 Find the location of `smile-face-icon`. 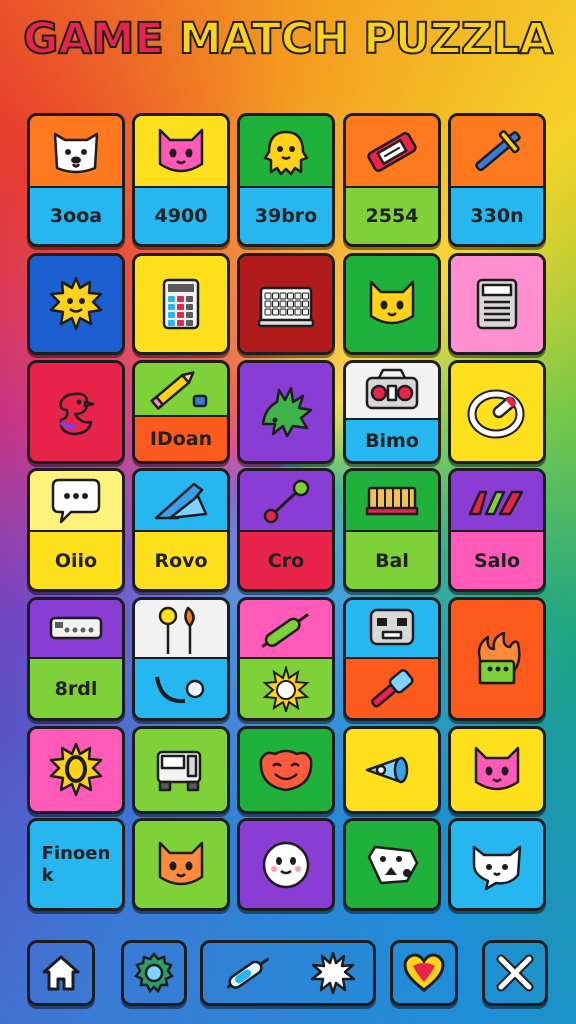

smile-face-icon is located at coordinates (286, 770).